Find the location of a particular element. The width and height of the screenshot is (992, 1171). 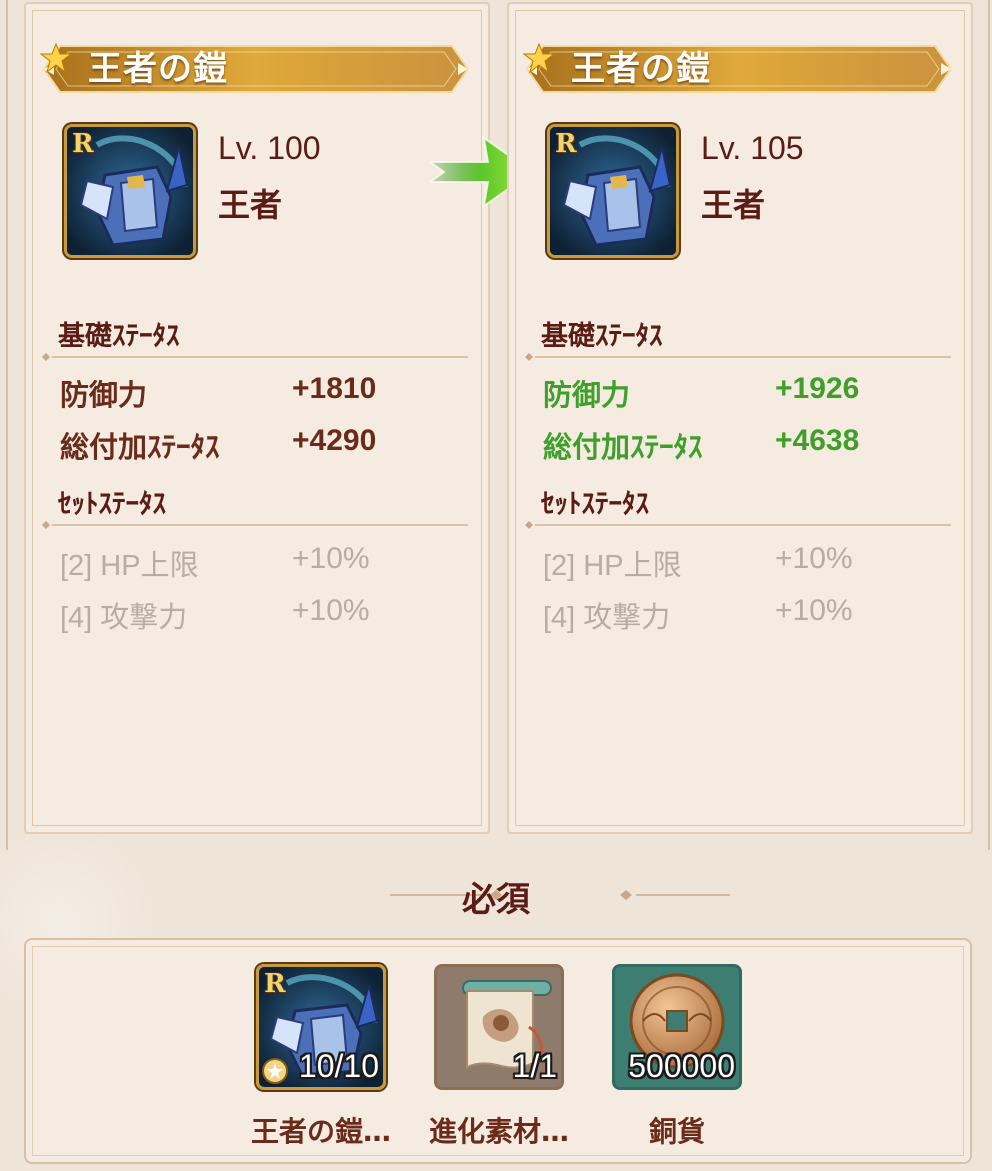

material-evolution: 1/1 is located at coordinates (499, 1027).